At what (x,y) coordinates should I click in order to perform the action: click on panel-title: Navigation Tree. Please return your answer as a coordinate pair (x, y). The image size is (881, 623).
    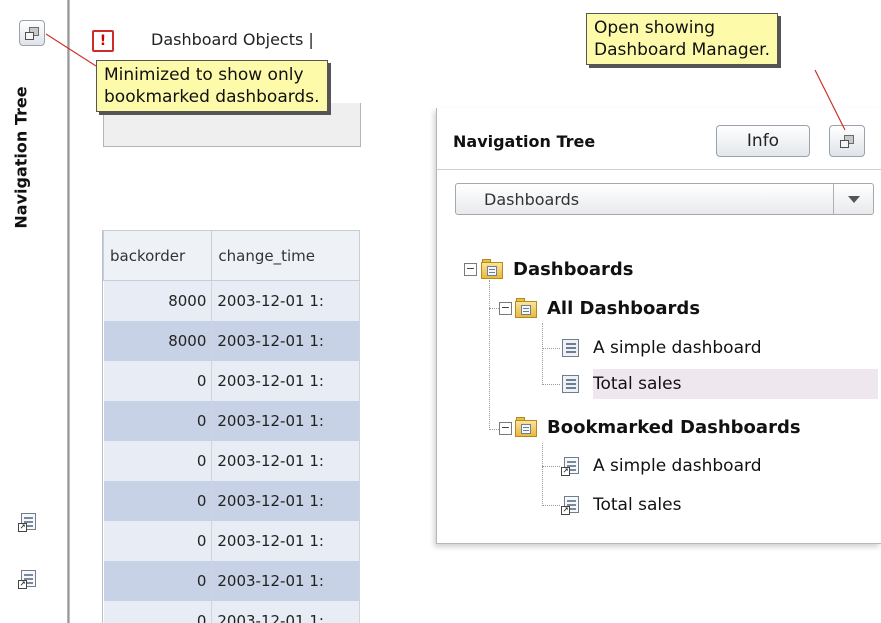
    Looking at the image, I should click on (524, 141).